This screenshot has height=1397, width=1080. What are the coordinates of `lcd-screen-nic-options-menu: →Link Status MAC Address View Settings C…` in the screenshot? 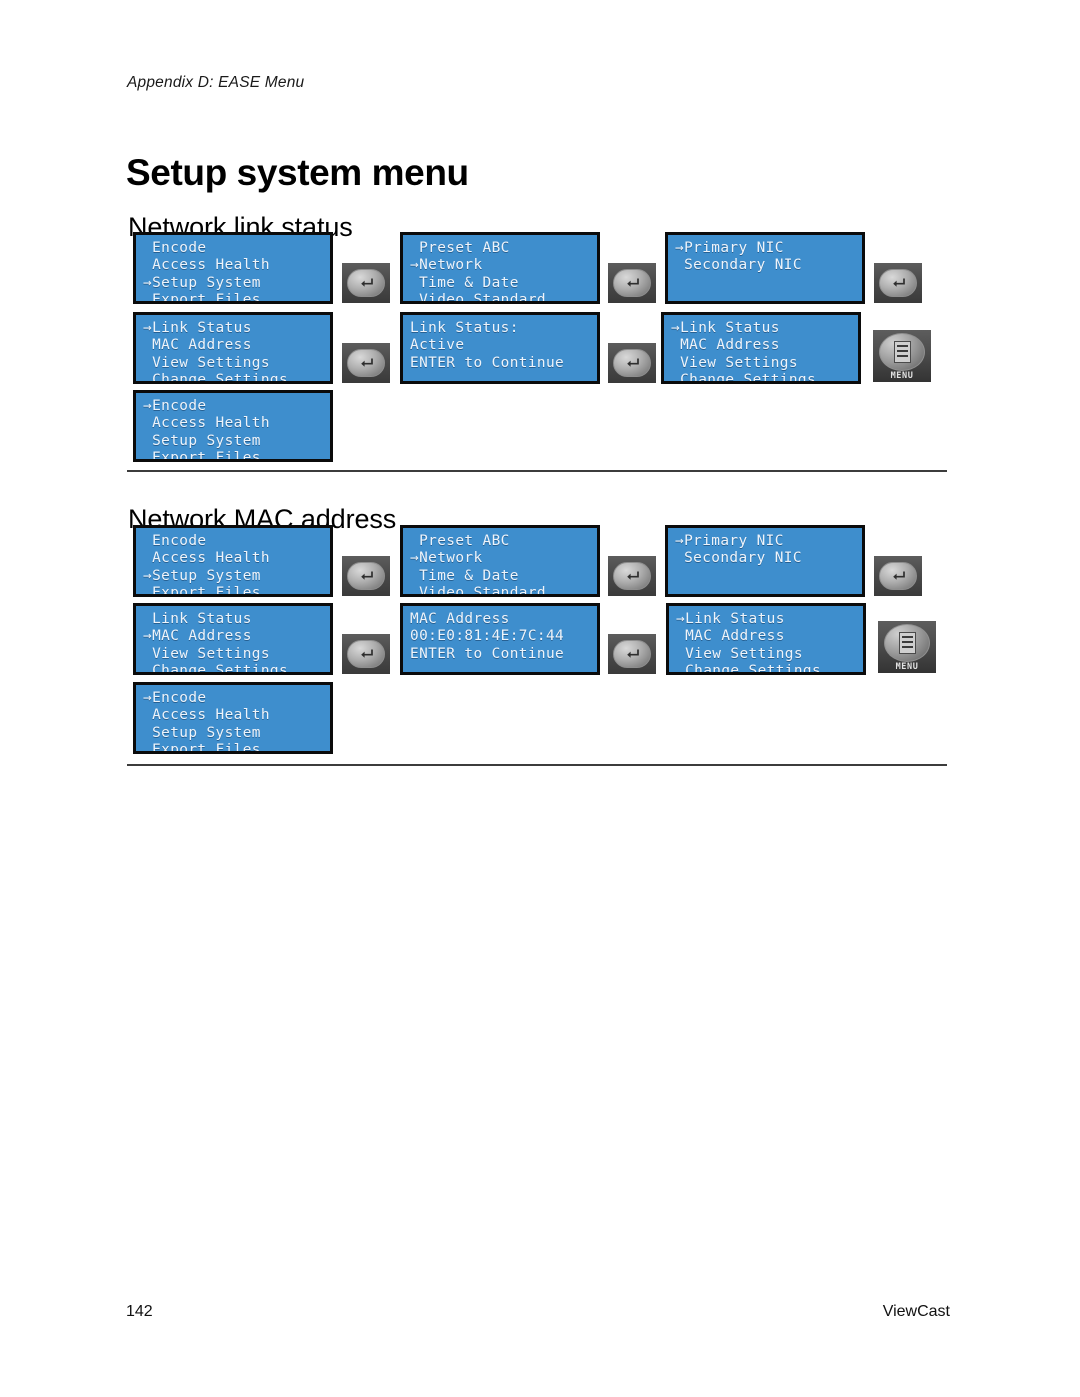 It's located at (233, 348).